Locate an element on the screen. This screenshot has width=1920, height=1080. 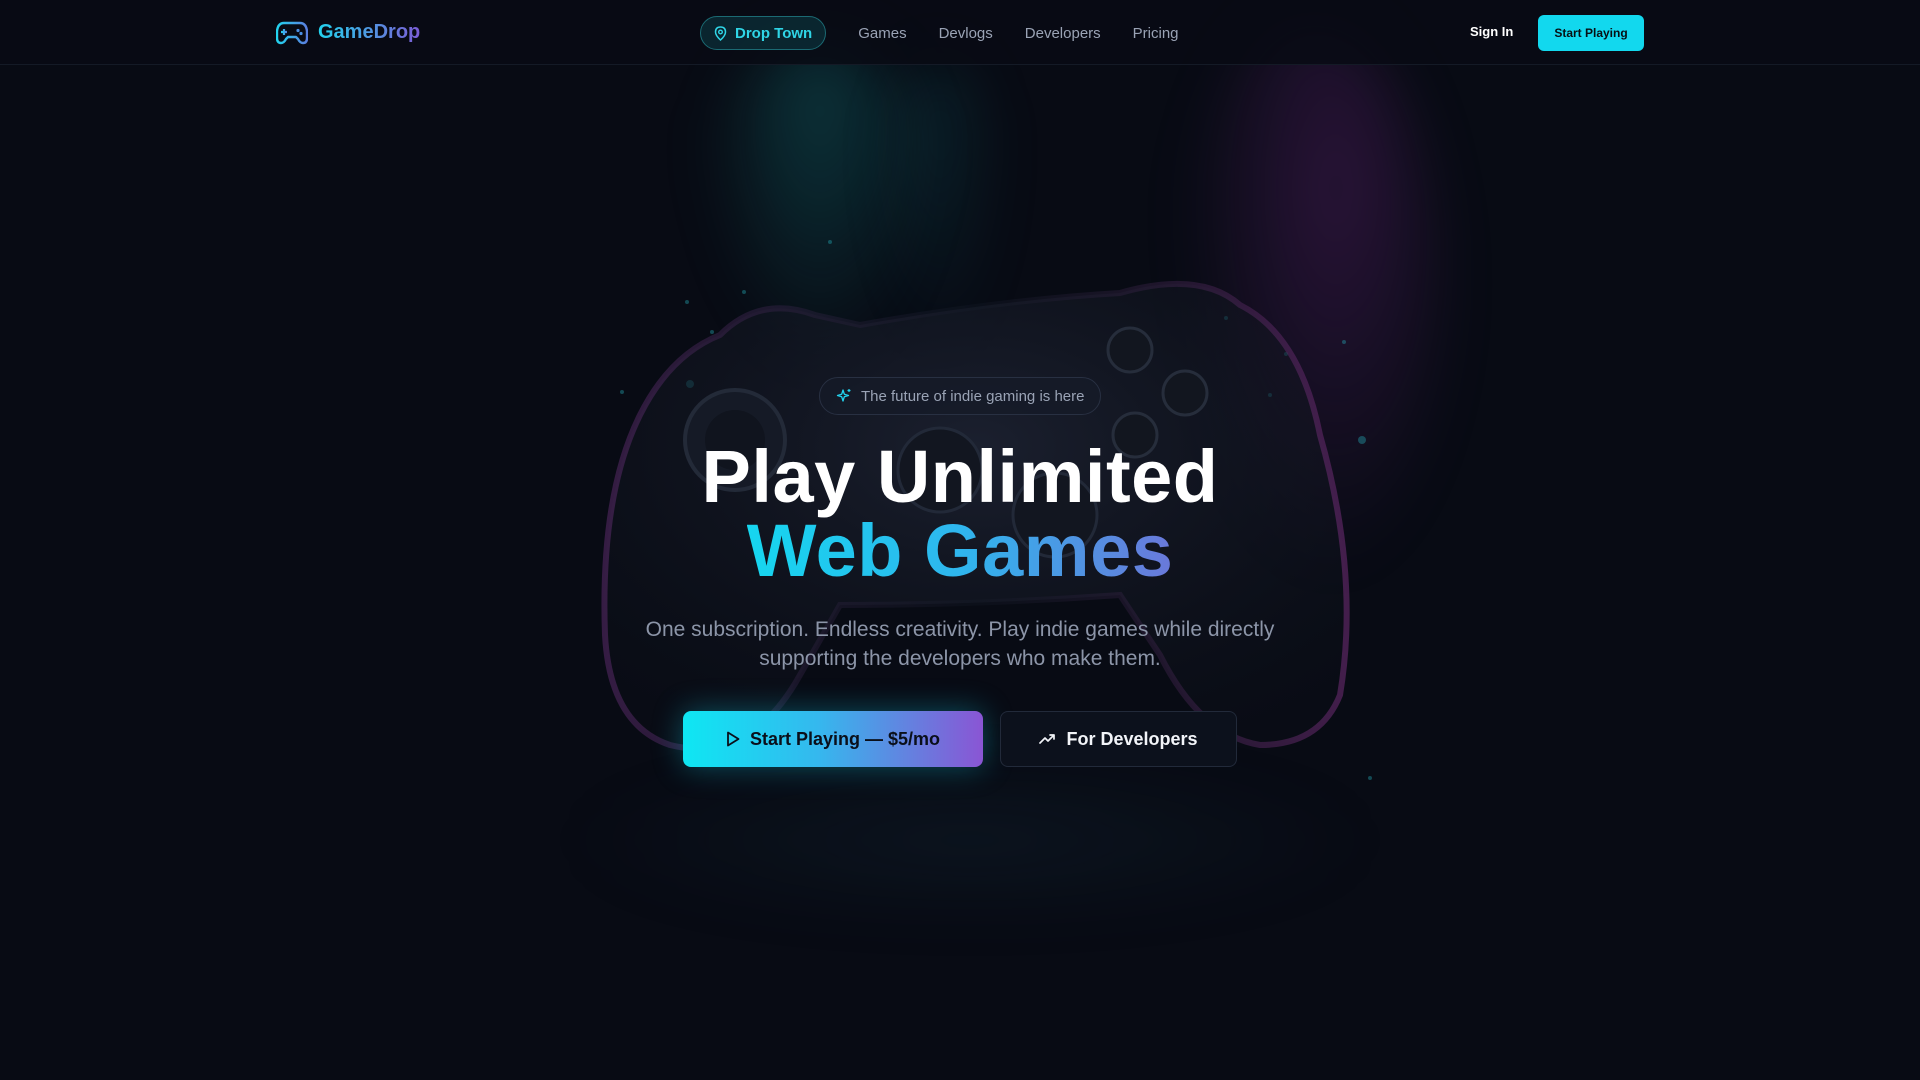
play-icon is located at coordinates (733, 739).